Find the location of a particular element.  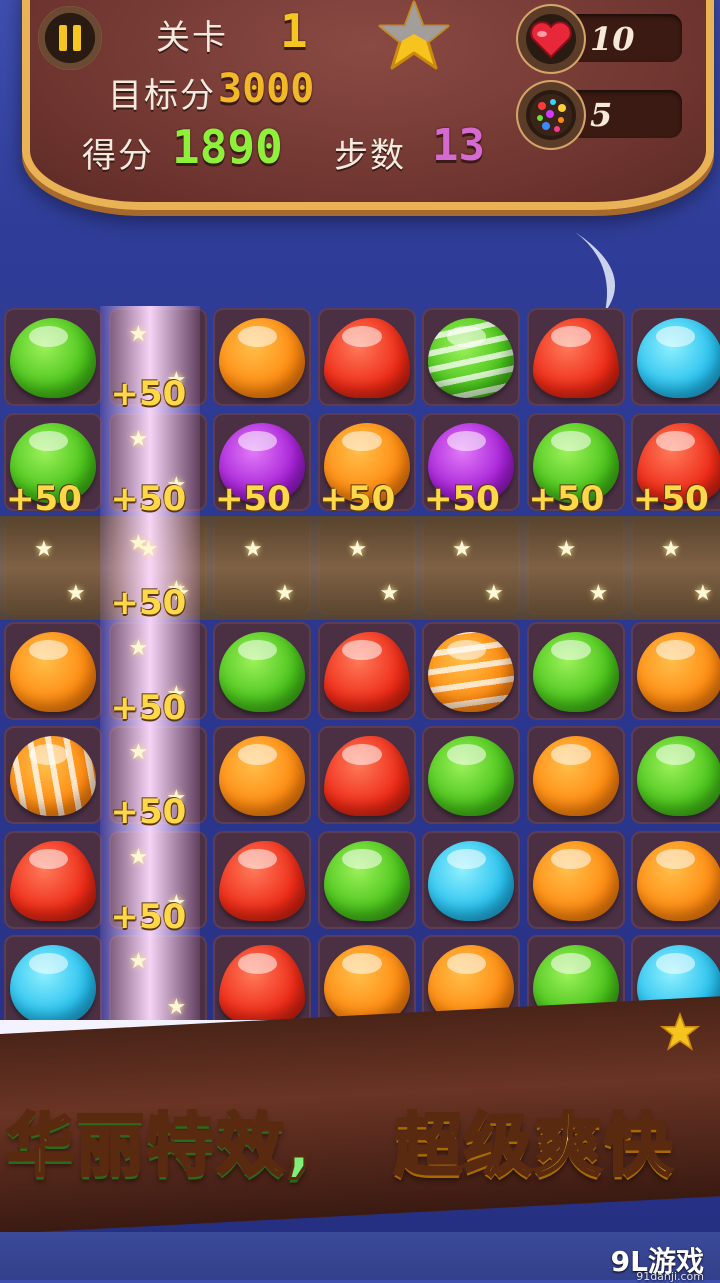

candy-bomb-badge is located at coordinates (551, 115).